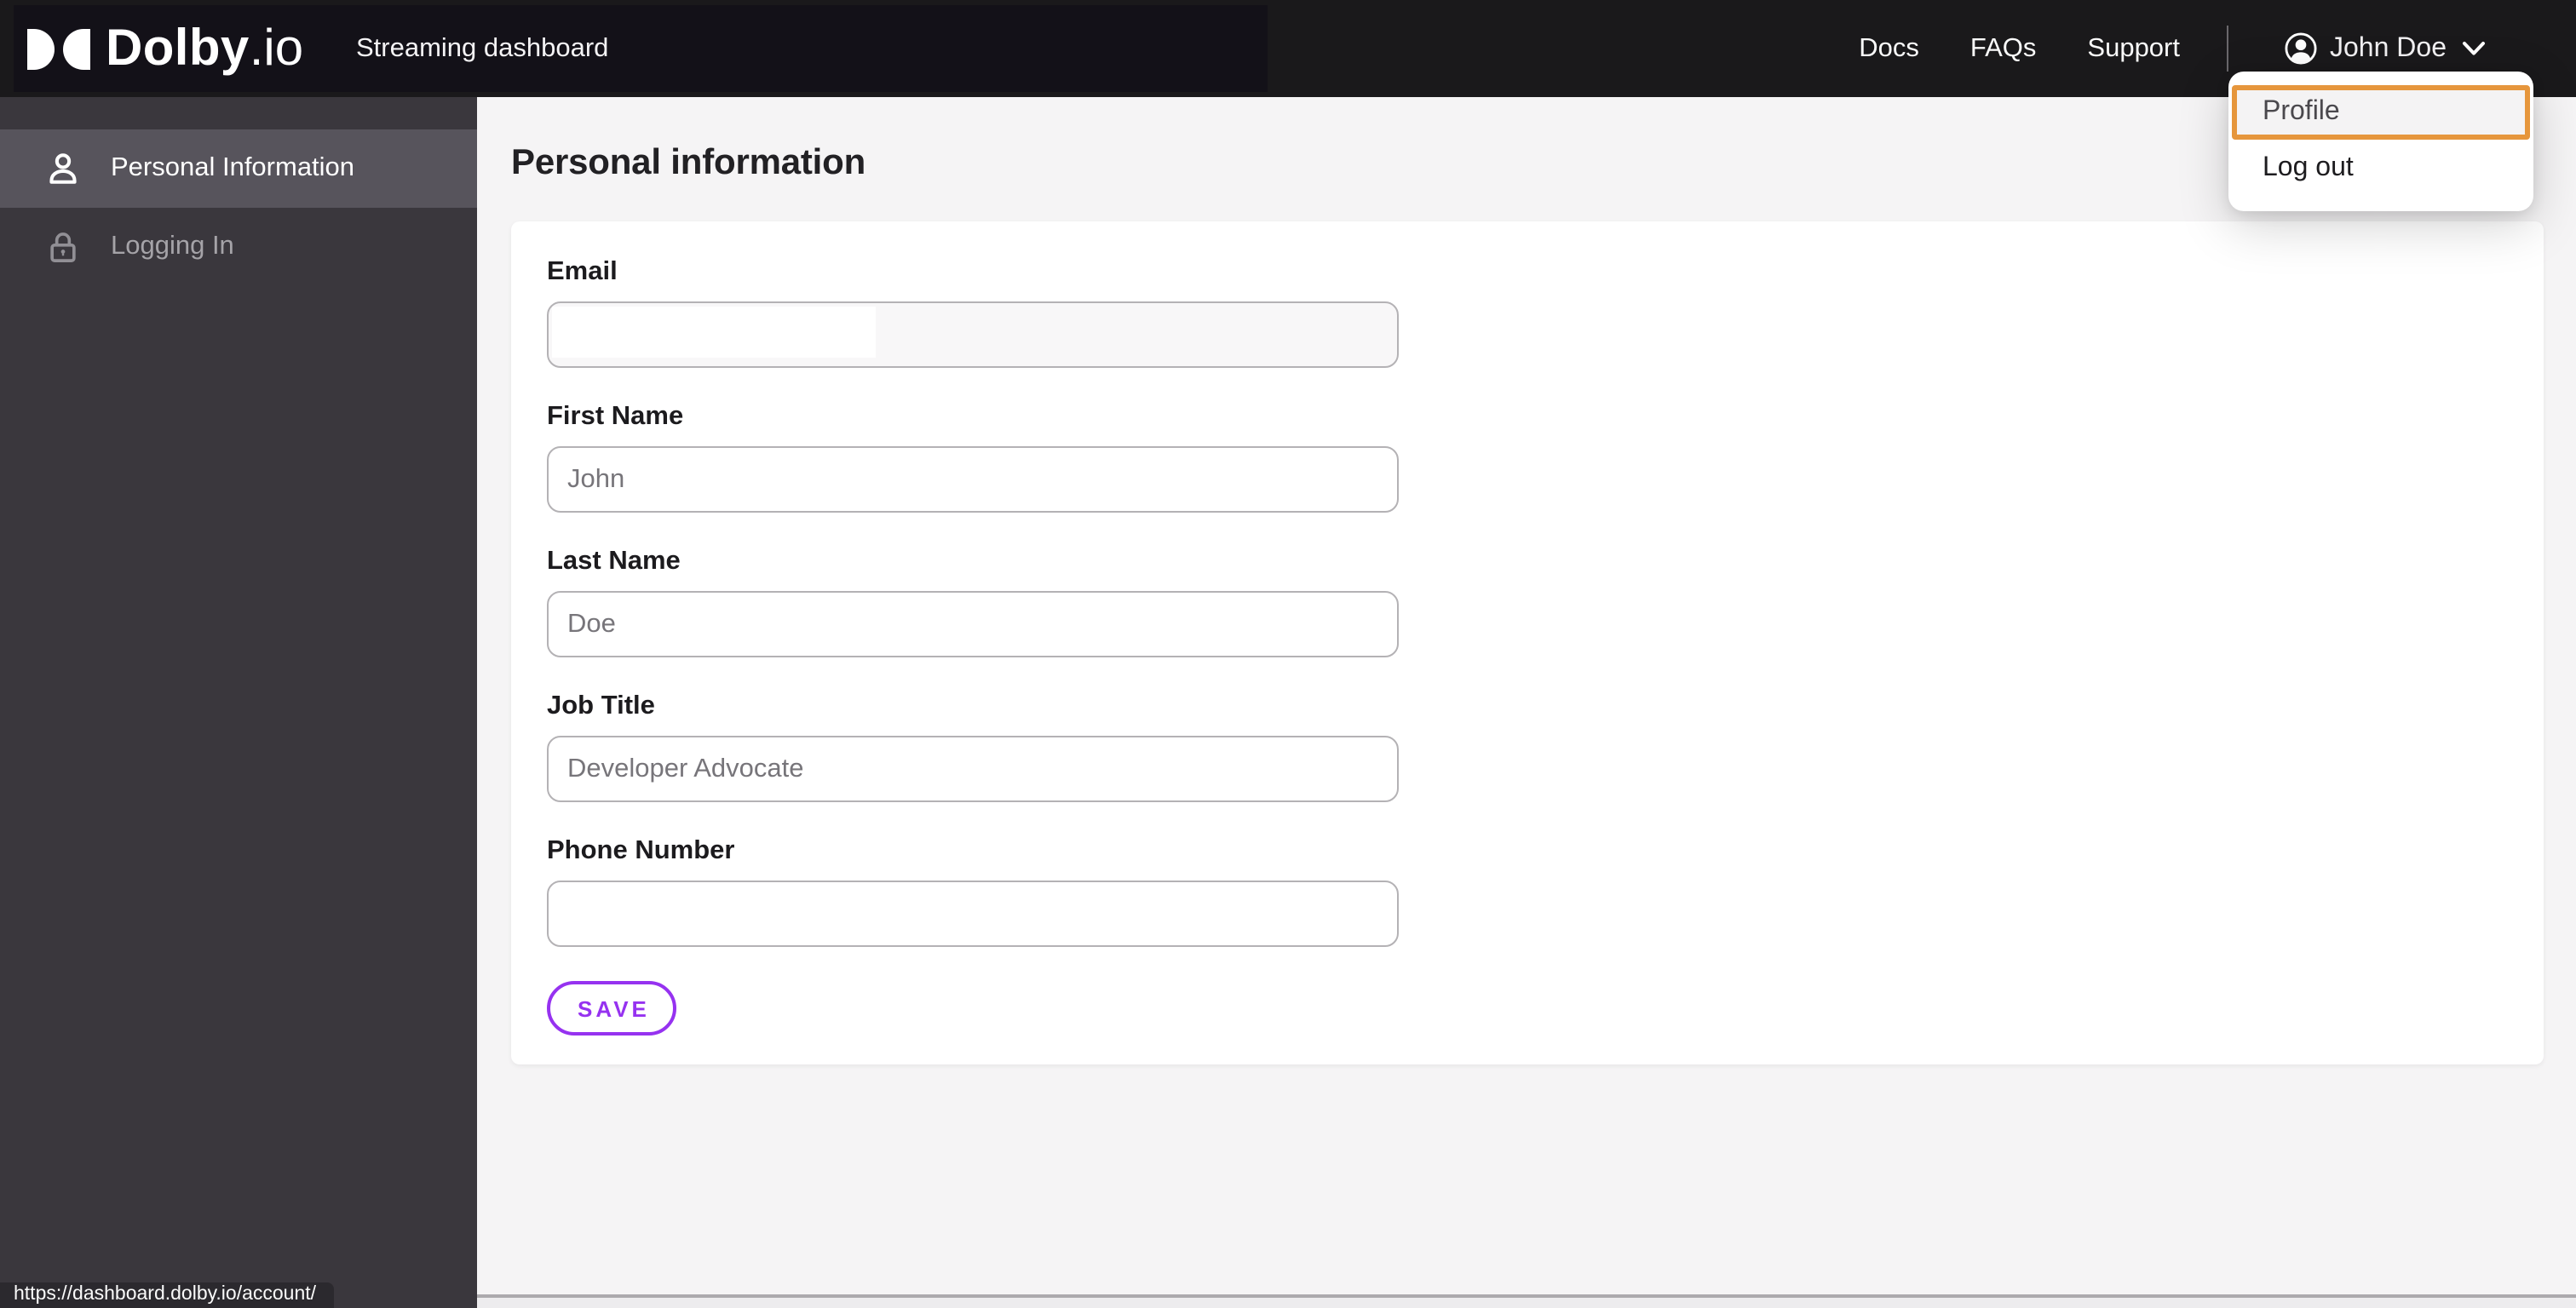  I want to click on first-name-field-group: First Name, so click(973, 457).